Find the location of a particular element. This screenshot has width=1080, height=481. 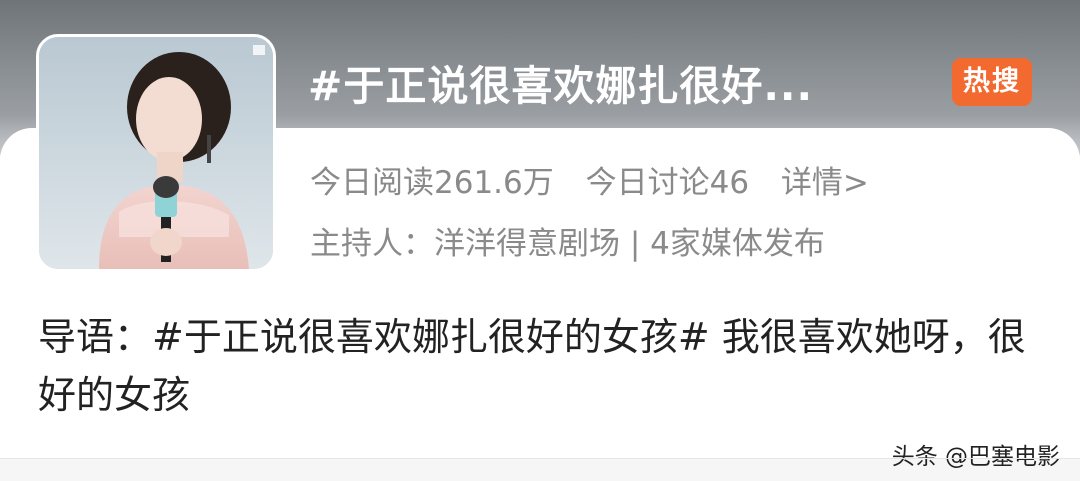

host-info: 主持人：洋洋得意剧场 | 4家媒体发布 is located at coordinates (567, 240).